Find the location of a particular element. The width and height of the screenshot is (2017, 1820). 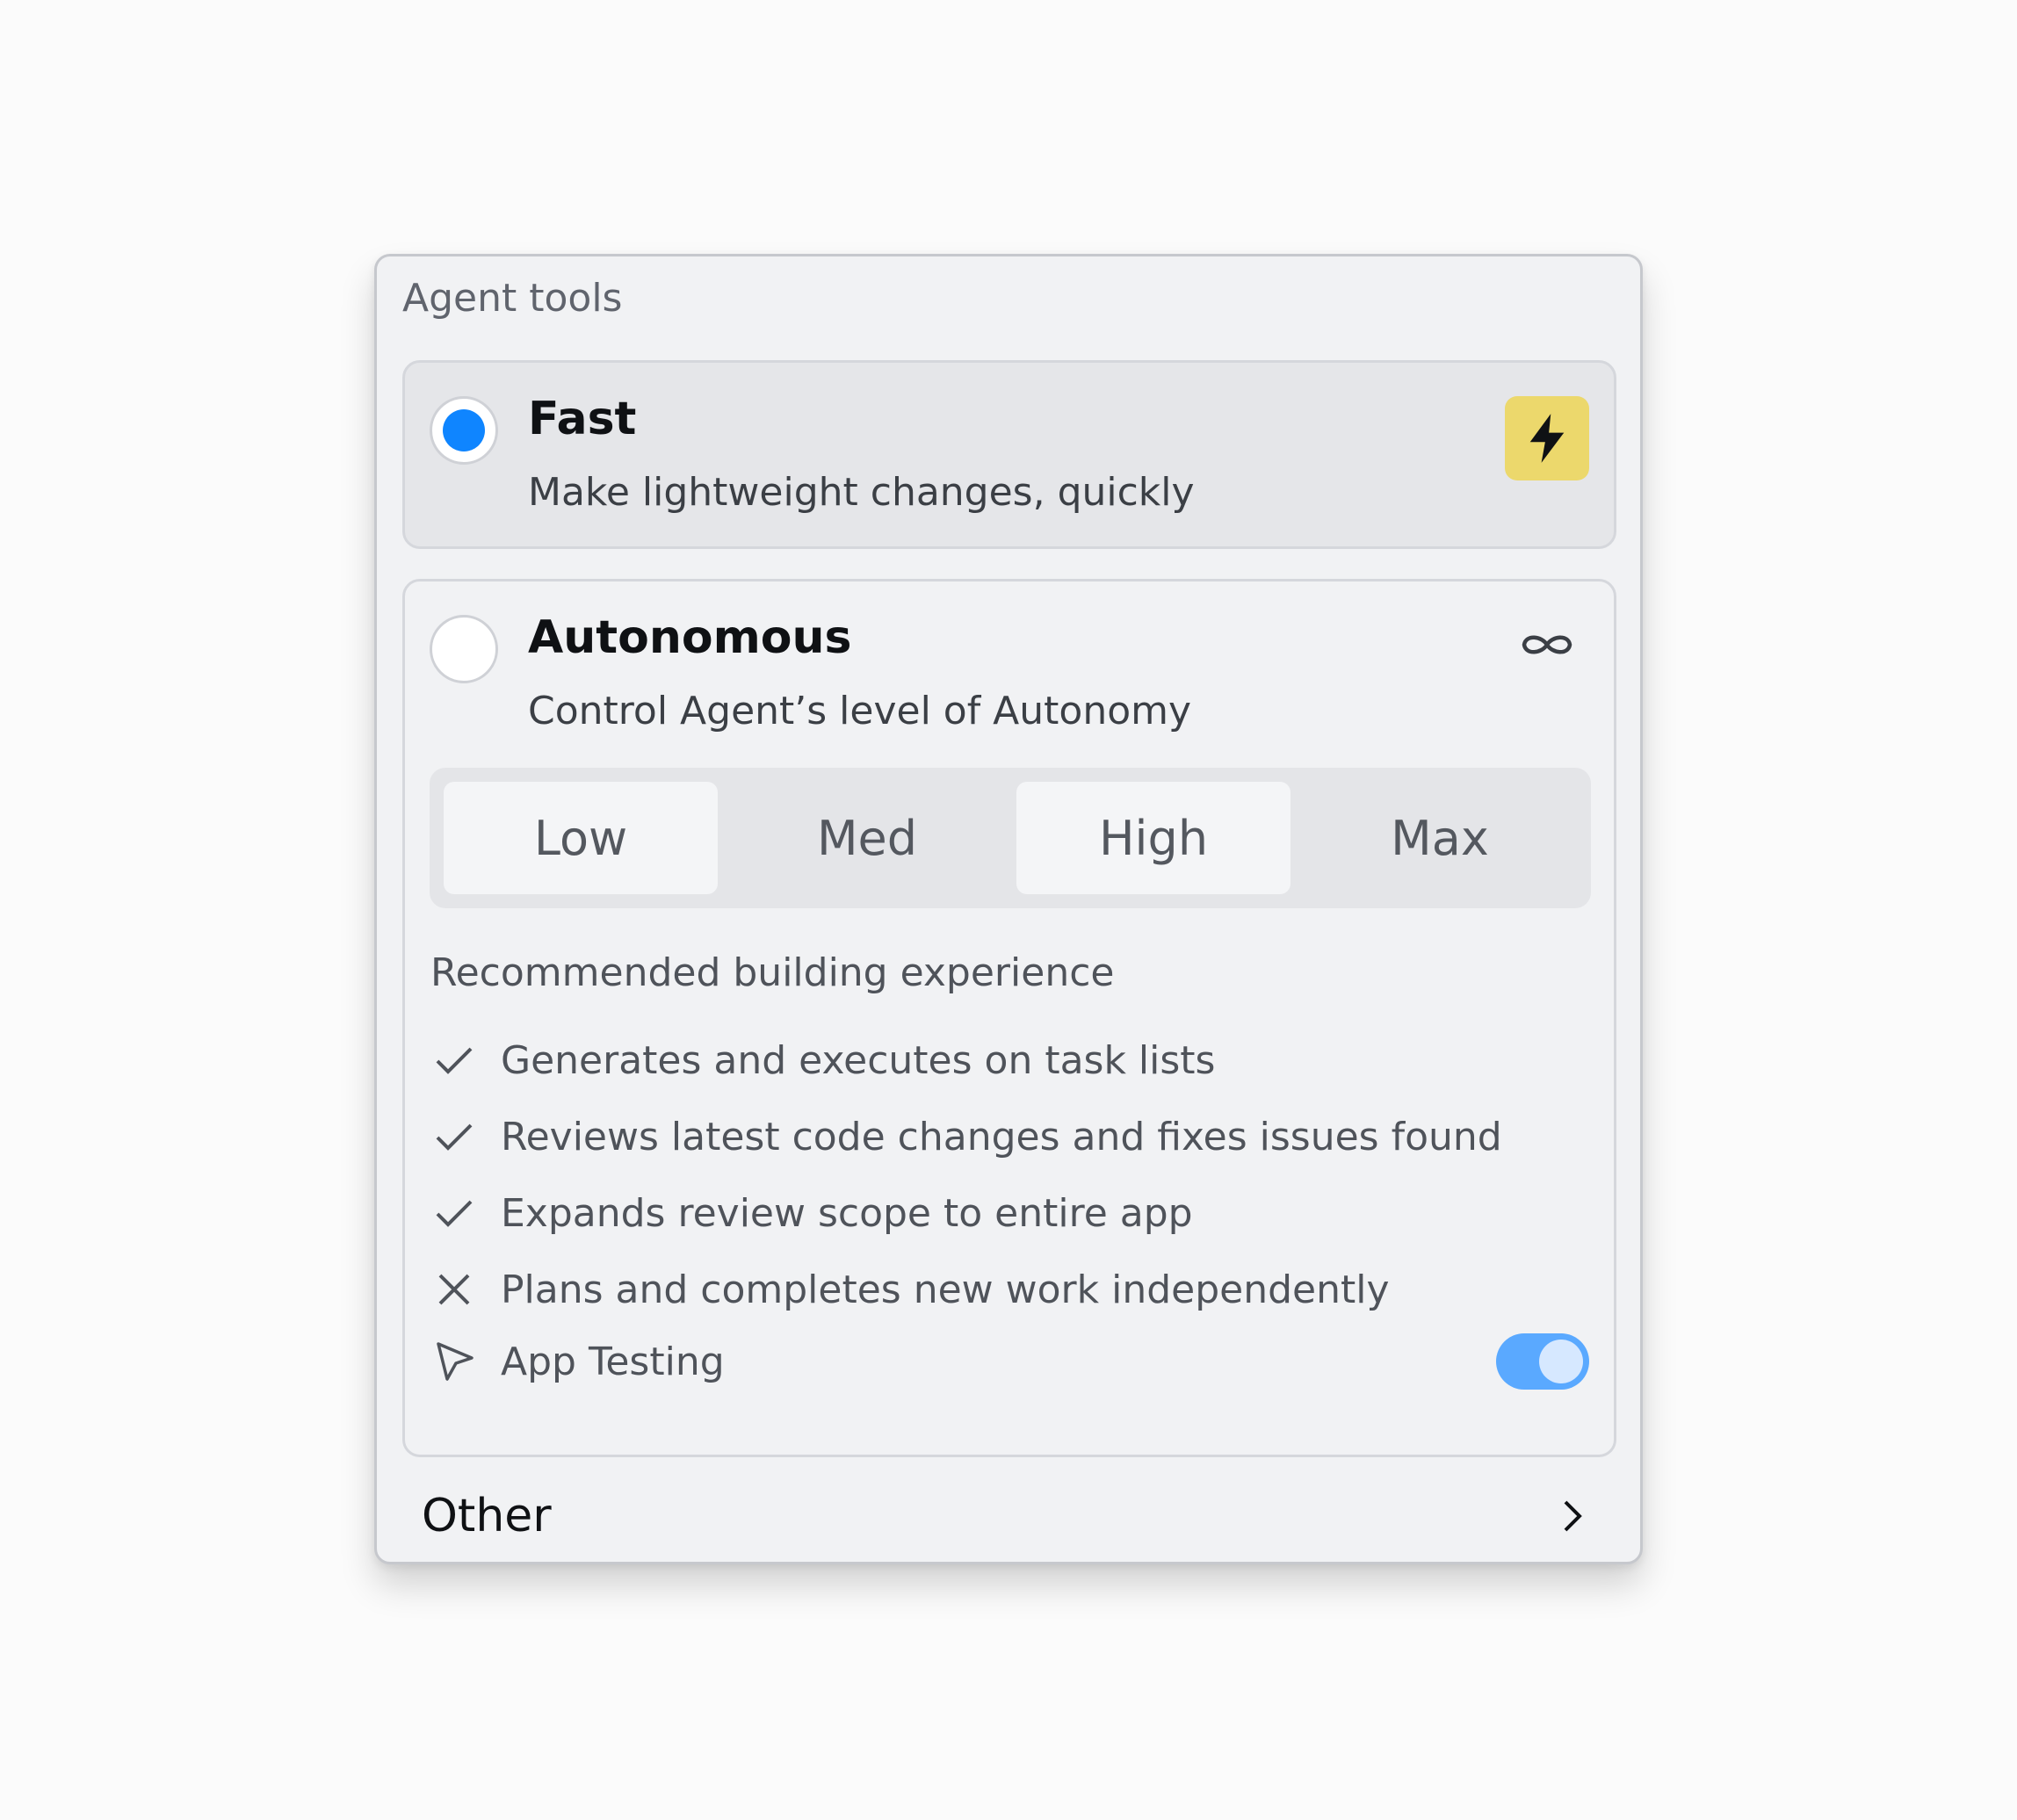

option-fast: Fast Make lightweight changes, quickly is located at coordinates (1009, 454).